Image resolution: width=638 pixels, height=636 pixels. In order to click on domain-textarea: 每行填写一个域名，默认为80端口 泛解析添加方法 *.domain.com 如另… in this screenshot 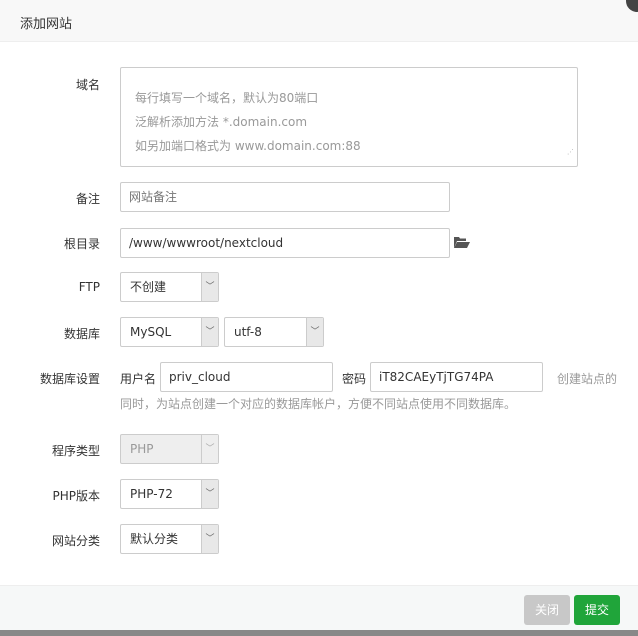, I will do `click(349, 117)`.